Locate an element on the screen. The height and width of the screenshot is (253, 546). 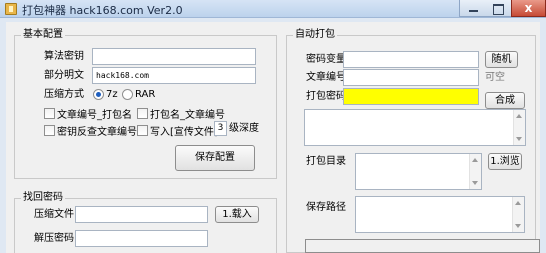
radio-7z: 7z is located at coordinates (105, 94).